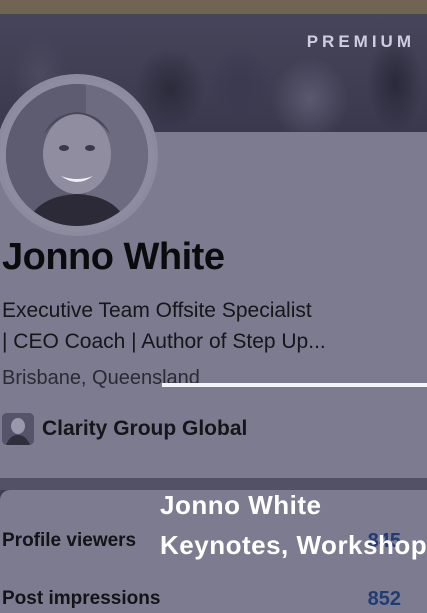 The image size is (427, 613). I want to click on company-link: Clarity Group Global, so click(124, 429).